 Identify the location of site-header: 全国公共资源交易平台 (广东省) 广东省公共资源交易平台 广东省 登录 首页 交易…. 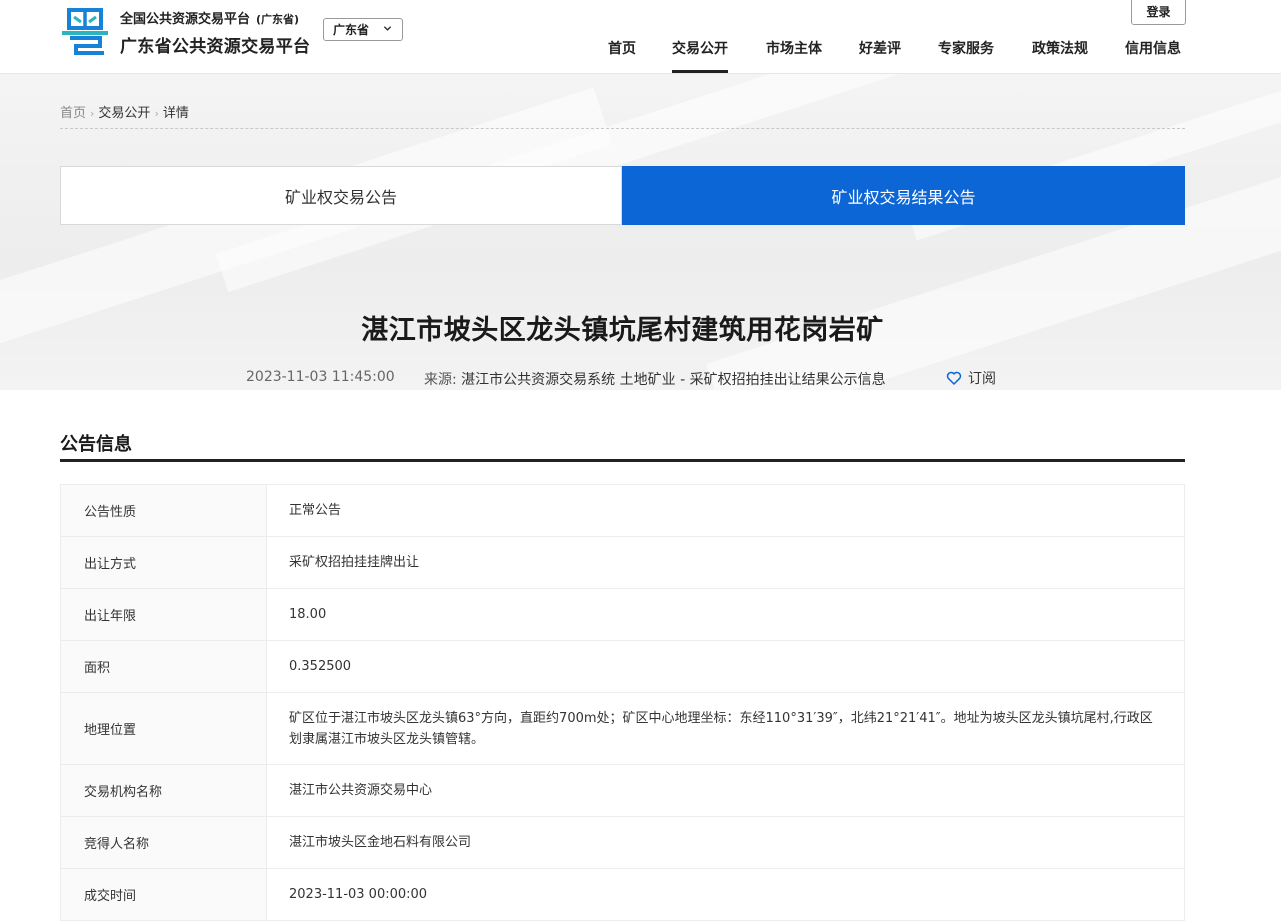
(640, 37).